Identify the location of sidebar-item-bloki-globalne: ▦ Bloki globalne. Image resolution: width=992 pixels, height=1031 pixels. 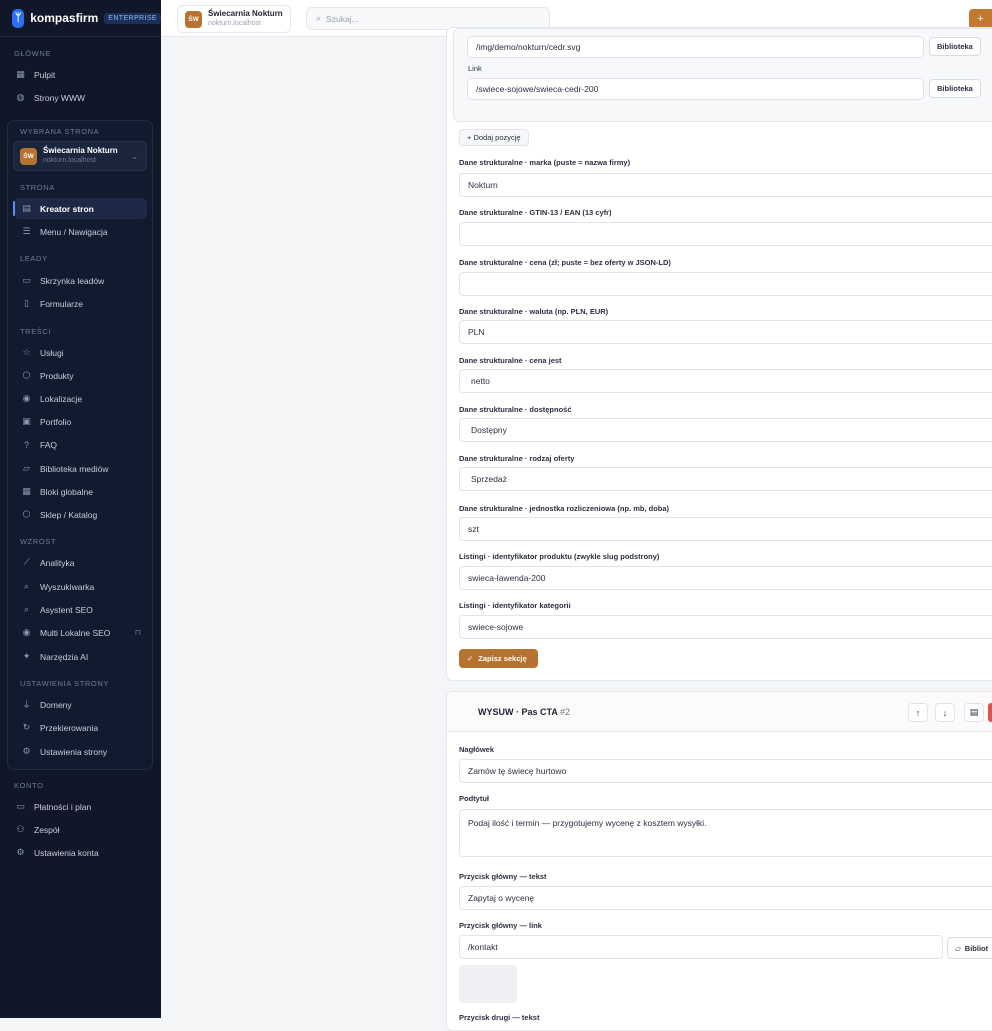
(80, 491).